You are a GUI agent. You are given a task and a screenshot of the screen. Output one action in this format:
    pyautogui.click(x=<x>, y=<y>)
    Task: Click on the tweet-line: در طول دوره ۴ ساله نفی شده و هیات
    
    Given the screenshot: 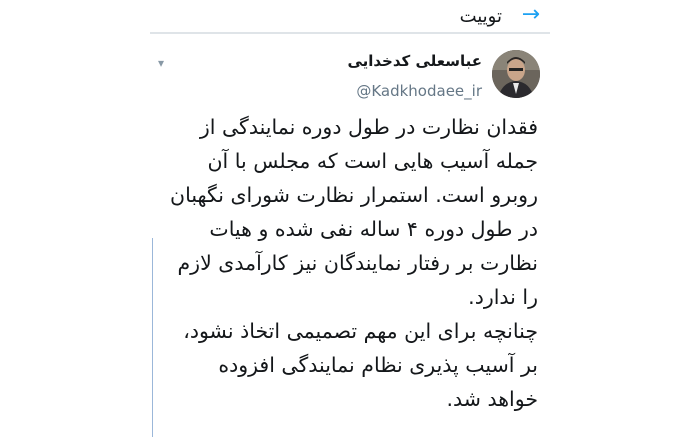 What is the action you would take?
    pyautogui.click(x=373, y=229)
    